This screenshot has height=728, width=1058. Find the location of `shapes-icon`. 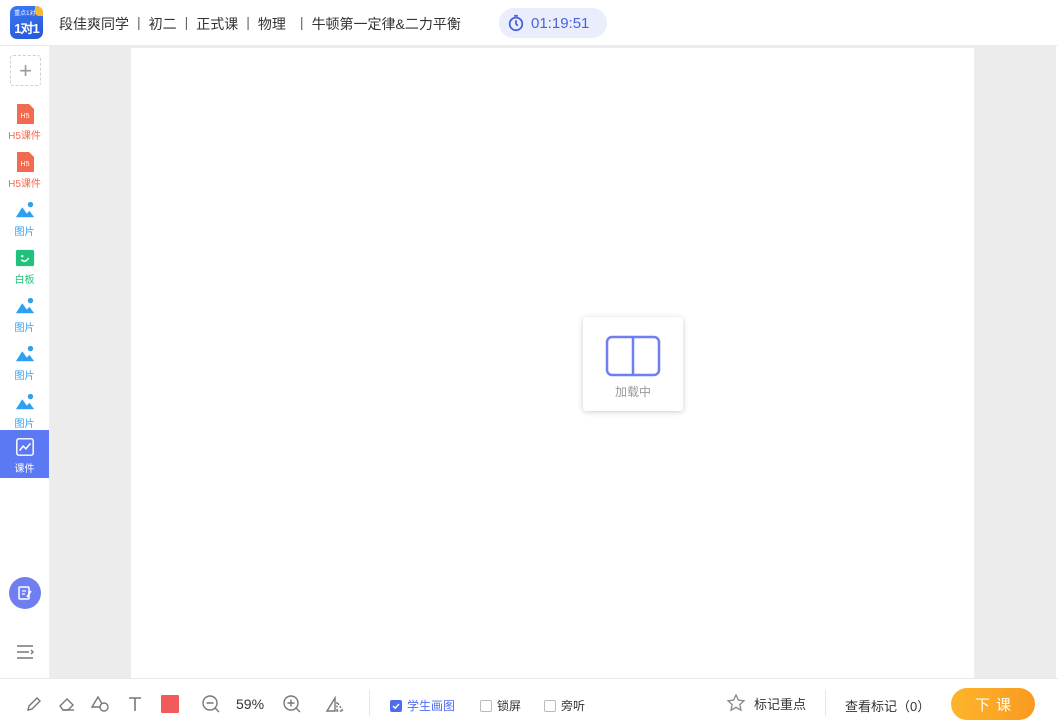

shapes-icon is located at coordinates (99, 703).